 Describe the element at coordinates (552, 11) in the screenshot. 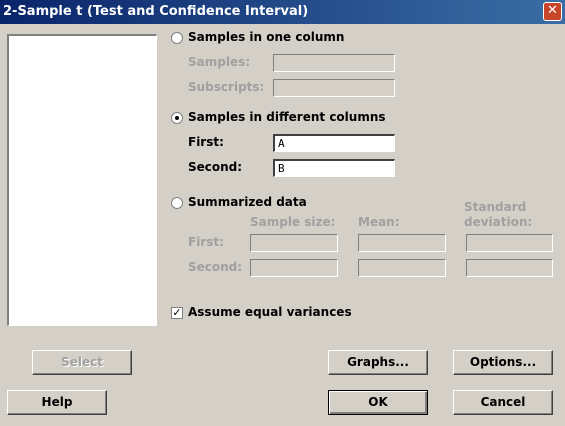

I see `close-icon: ✕` at that location.